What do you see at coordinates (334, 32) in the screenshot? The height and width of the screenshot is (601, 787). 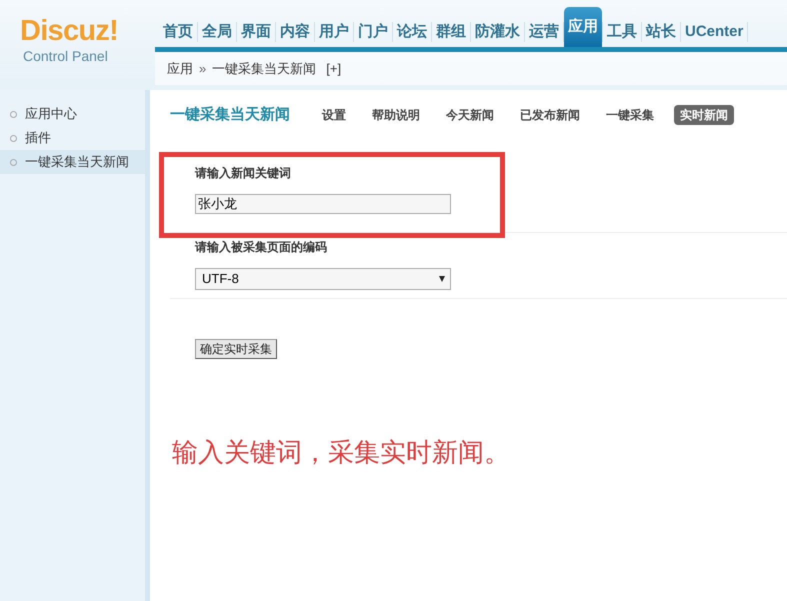 I see `nav-tab: 用户` at bounding box center [334, 32].